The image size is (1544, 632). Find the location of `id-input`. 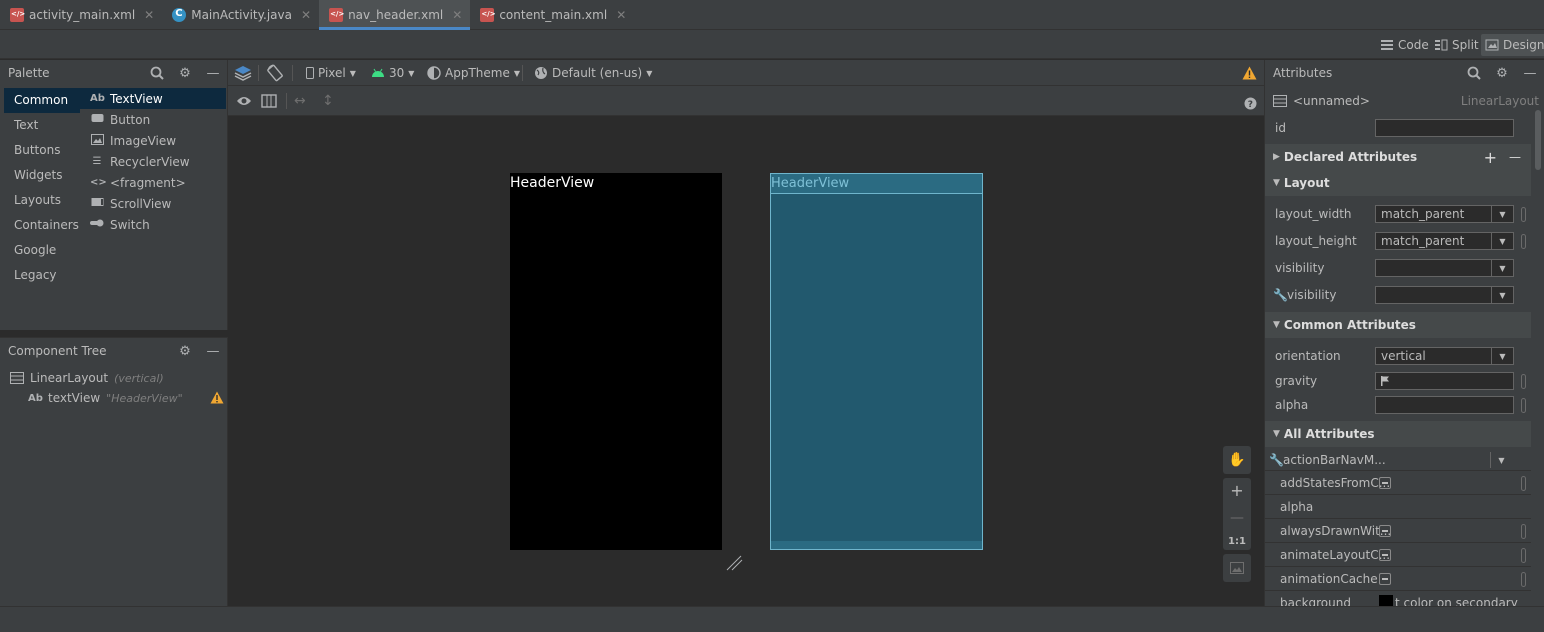

id-input is located at coordinates (1444, 128).